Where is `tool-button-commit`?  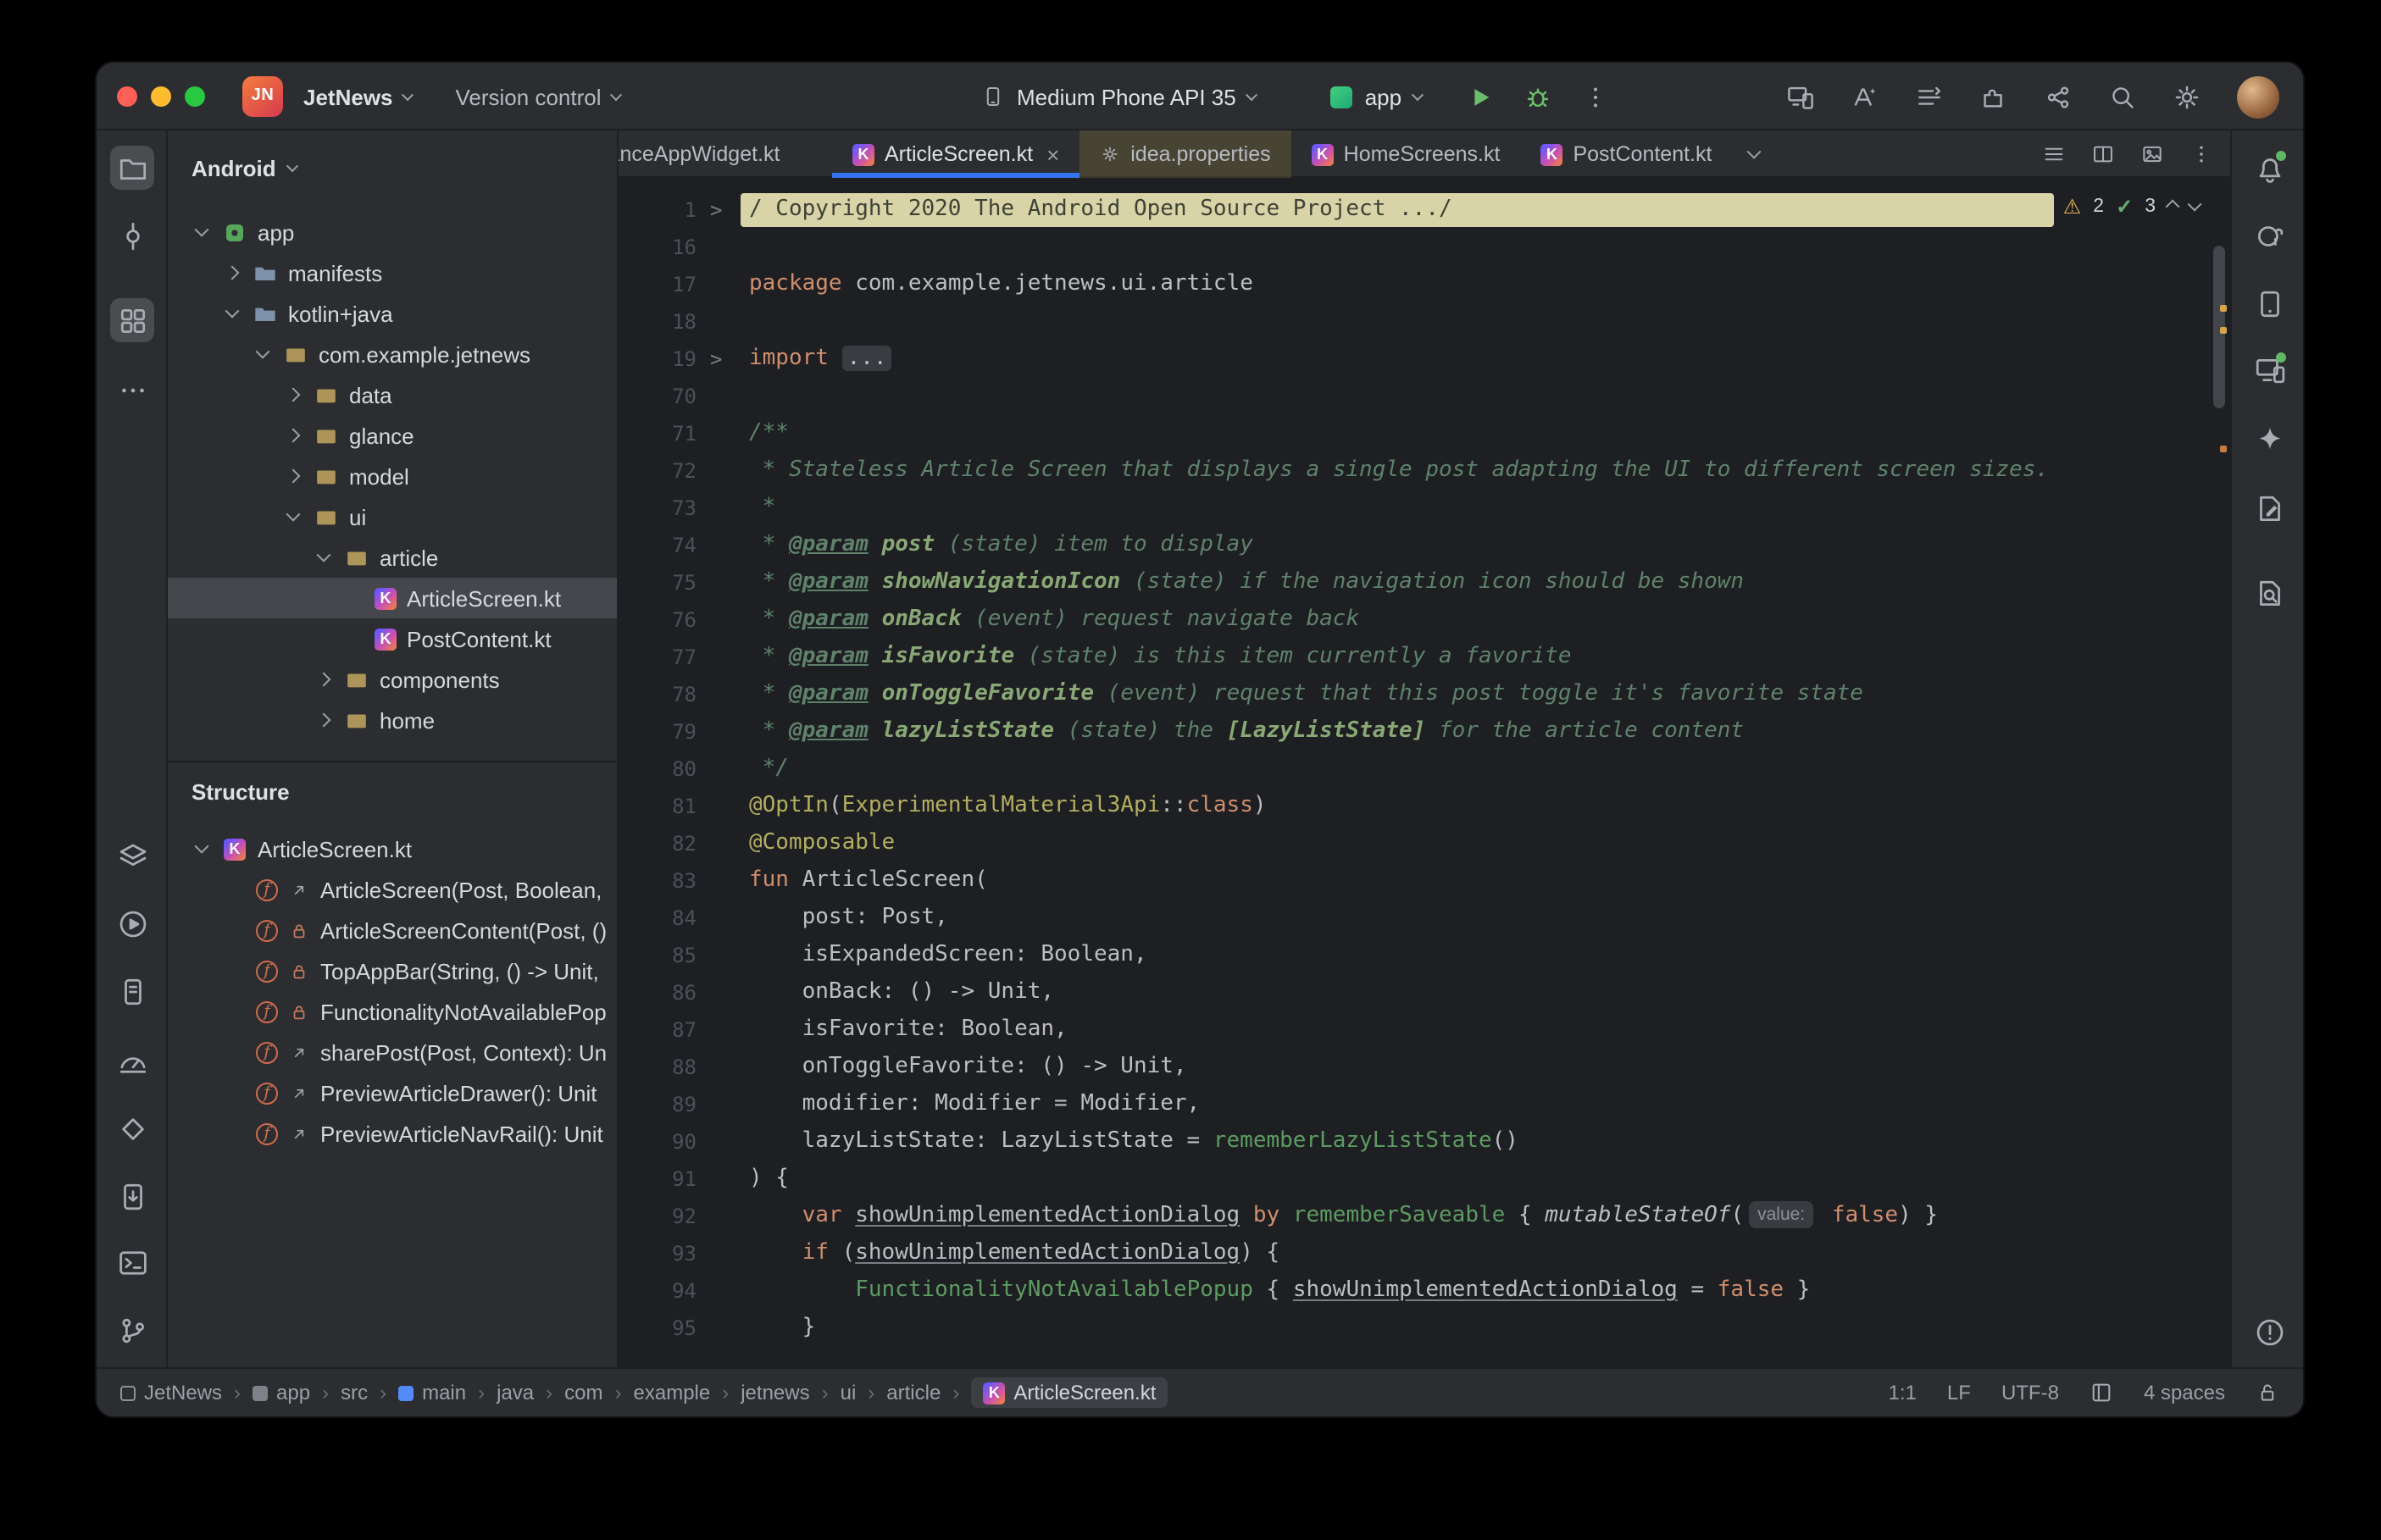 tool-button-commit is located at coordinates (132, 235).